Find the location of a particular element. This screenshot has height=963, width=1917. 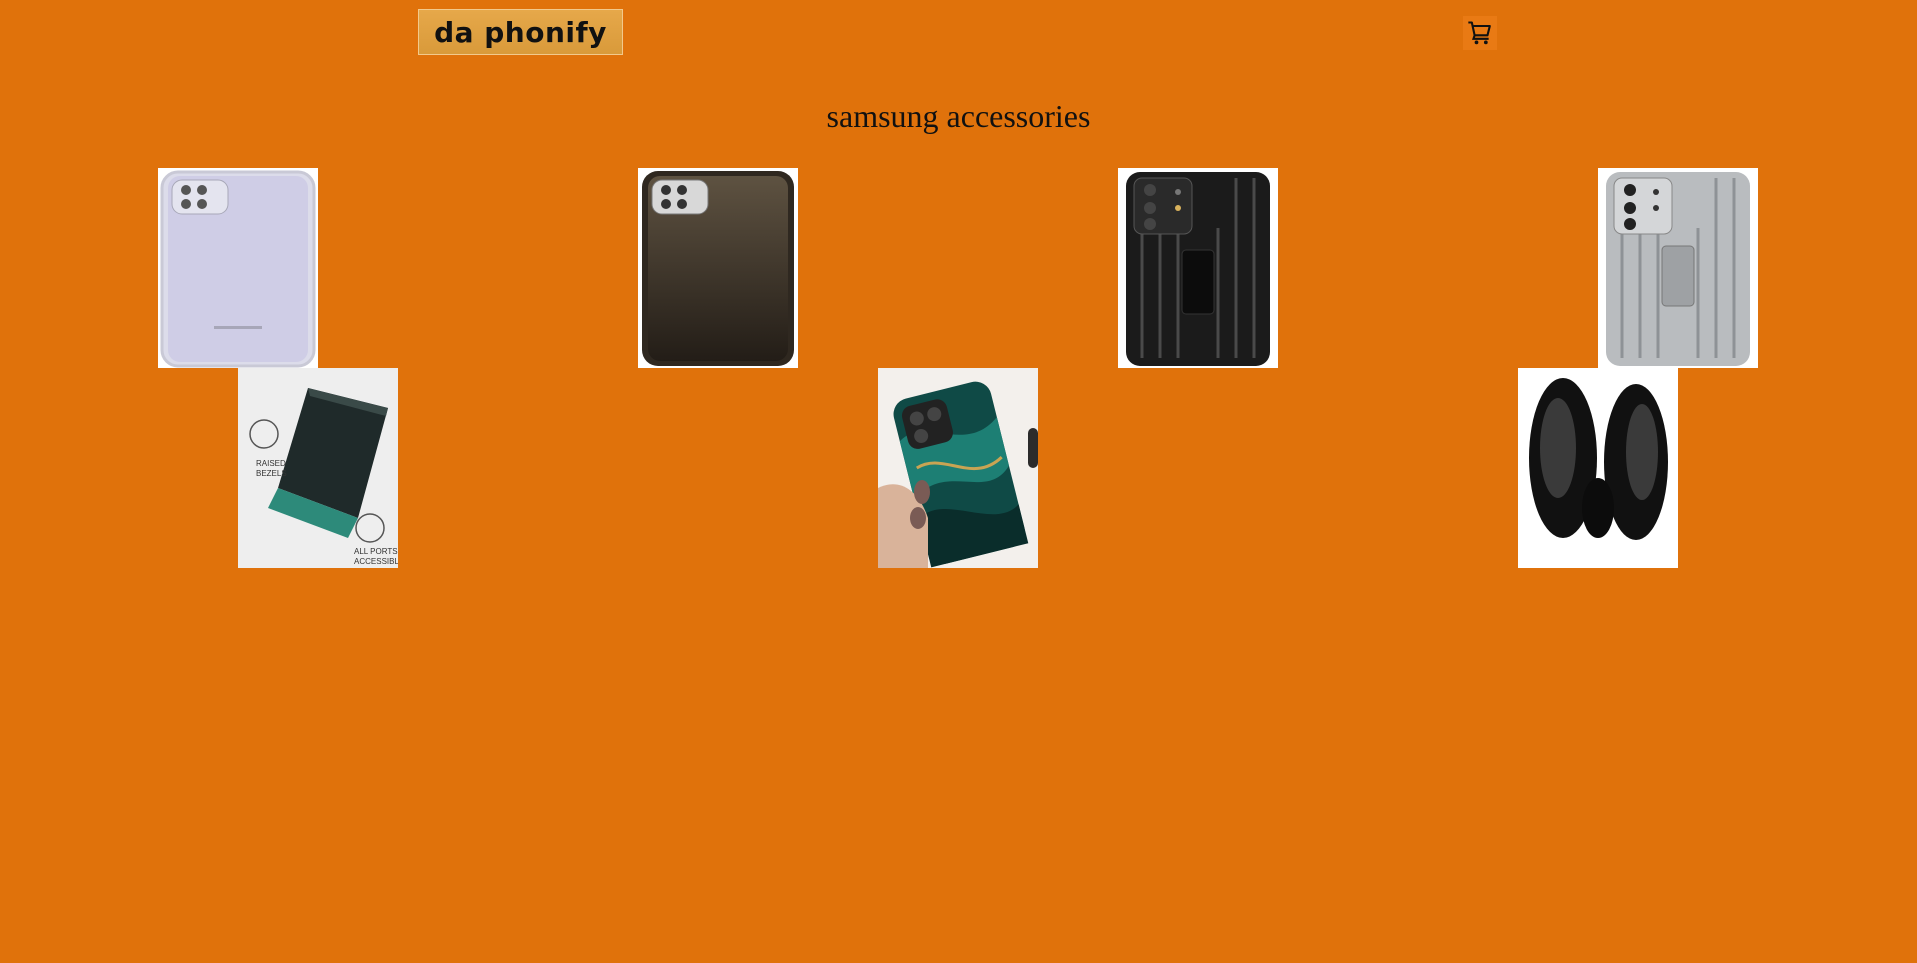

product-earbuds is located at coordinates (1598, 468).